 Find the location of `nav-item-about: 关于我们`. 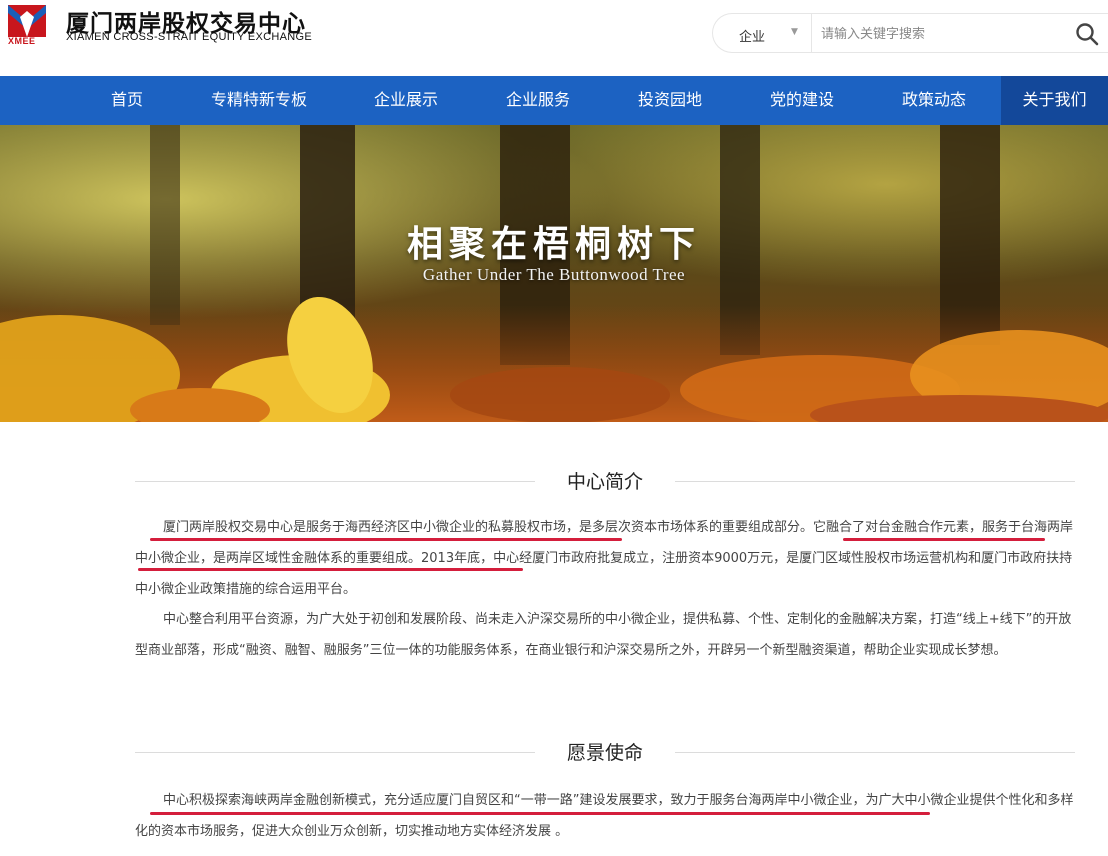

nav-item-about: 关于我们 is located at coordinates (1054, 100).